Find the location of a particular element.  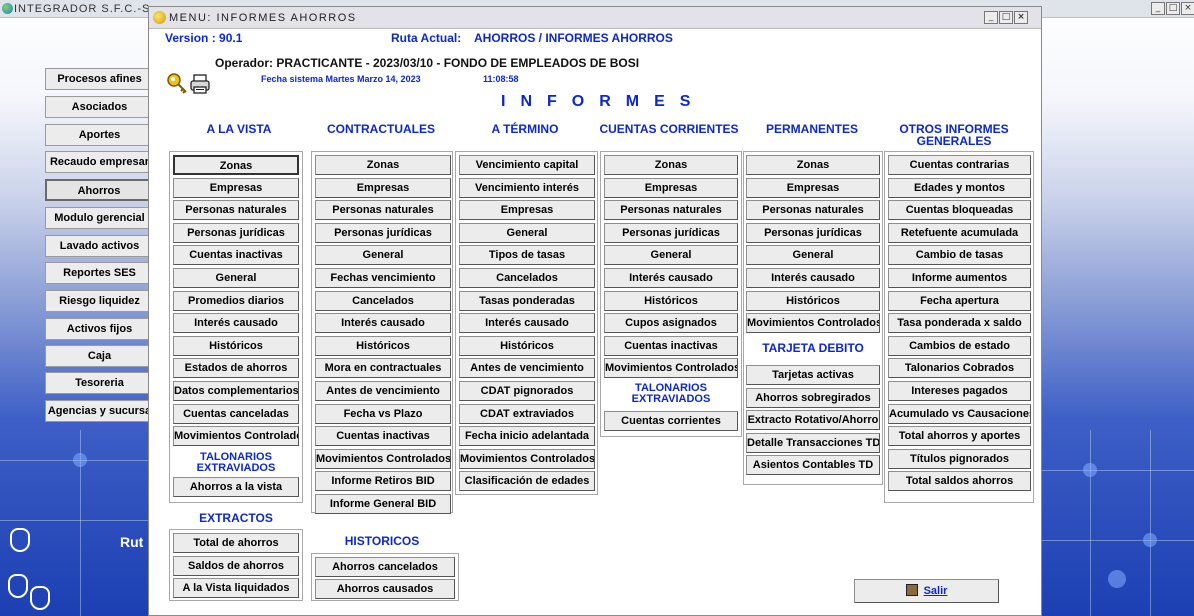

nav-item-procesos-afines: Procesos afines is located at coordinates (99, 79).